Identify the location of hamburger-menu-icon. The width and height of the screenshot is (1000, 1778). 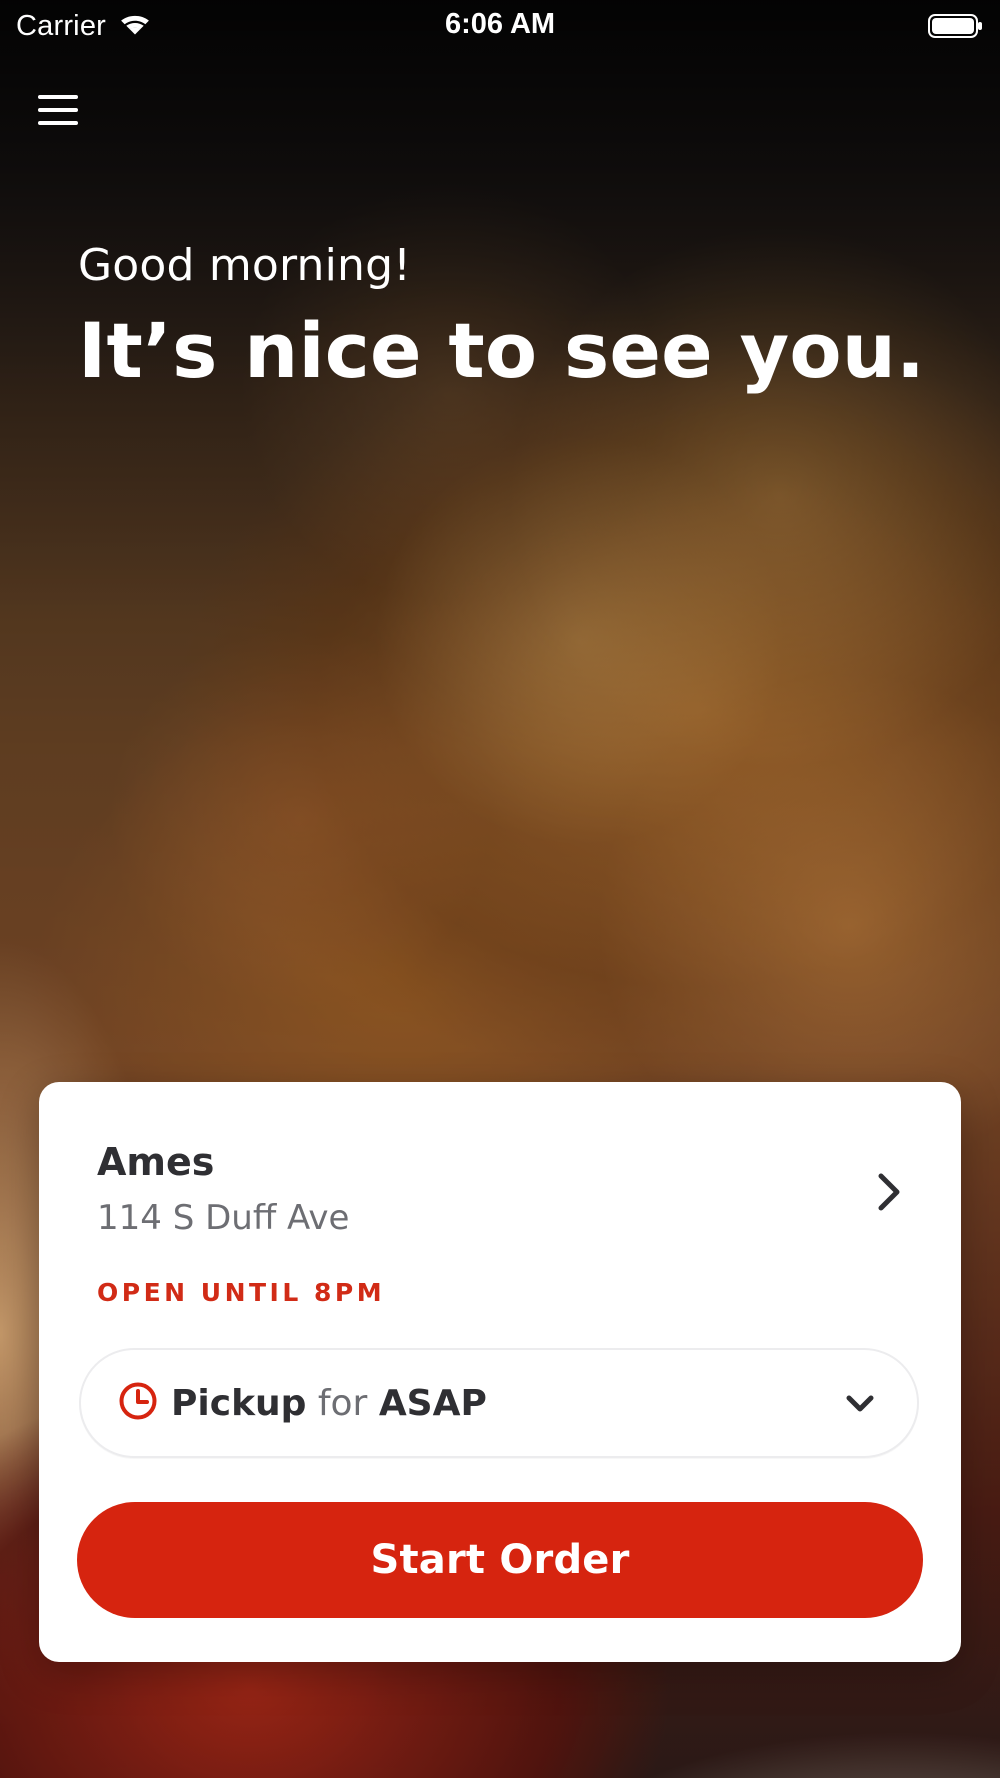
(58, 110).